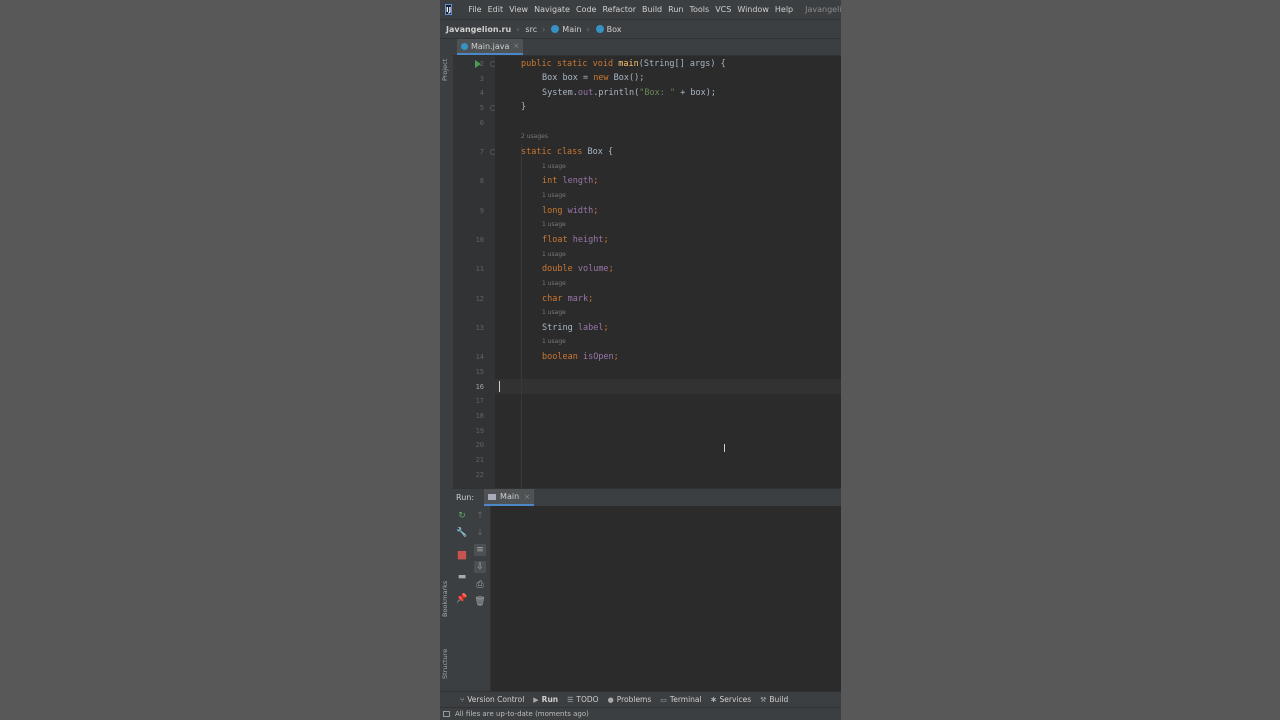  Describe the element at coordinates (586, 9) in the screenshot. I see `menu-code: Code` at that location.